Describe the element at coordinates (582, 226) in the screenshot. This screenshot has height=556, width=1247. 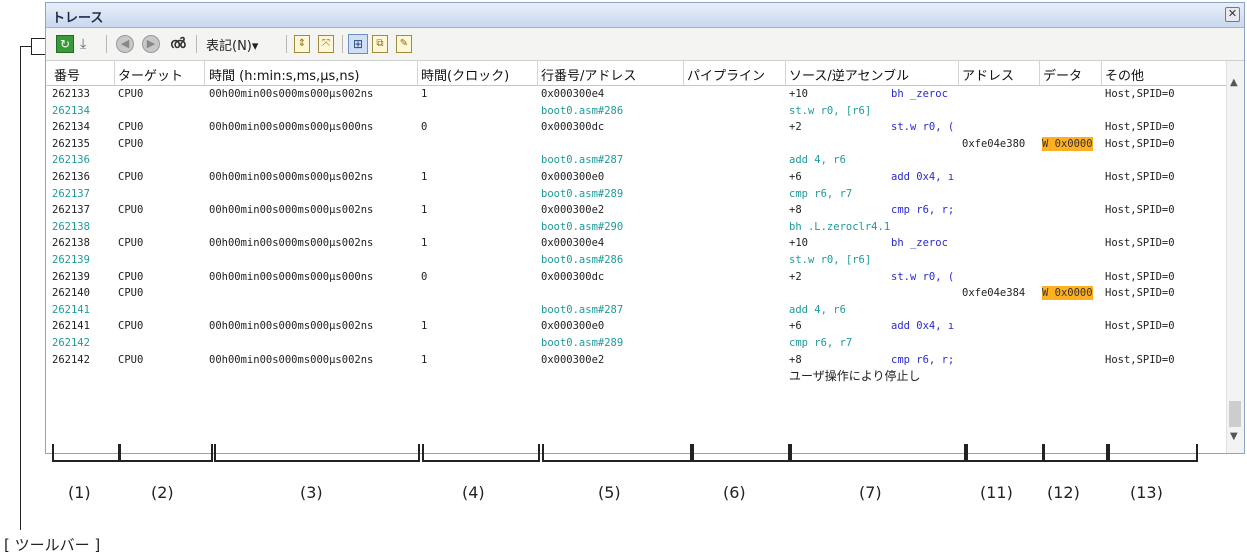
I see `cell-addr: boot0.asm#290` at that location.